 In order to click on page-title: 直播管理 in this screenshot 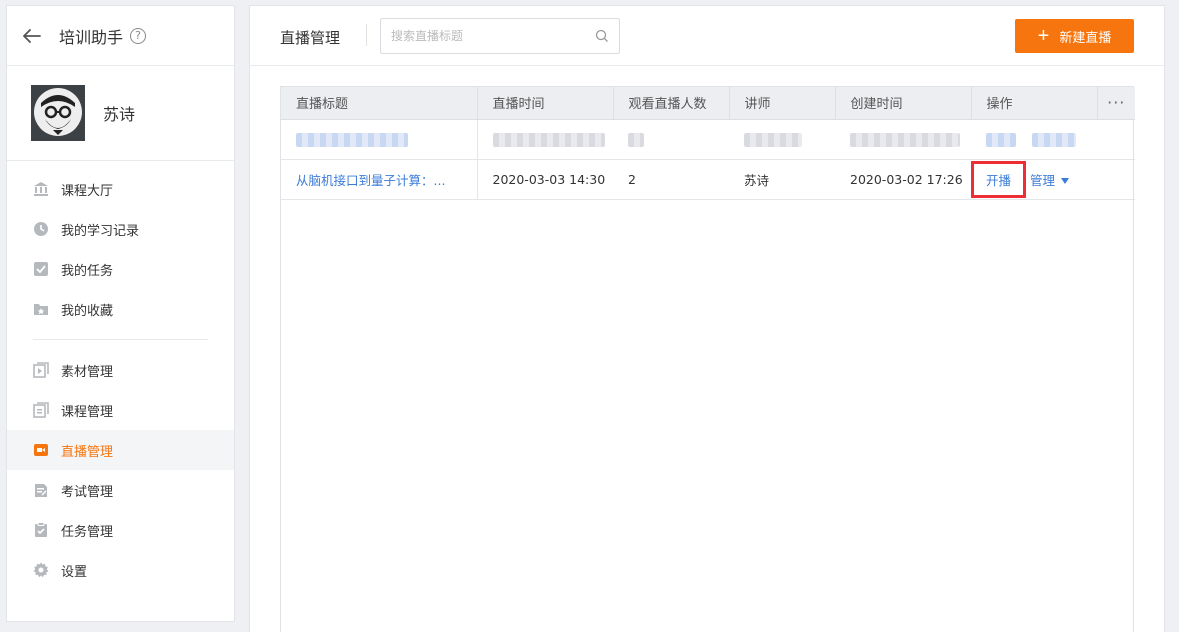, I will do `click(310, 38)`.